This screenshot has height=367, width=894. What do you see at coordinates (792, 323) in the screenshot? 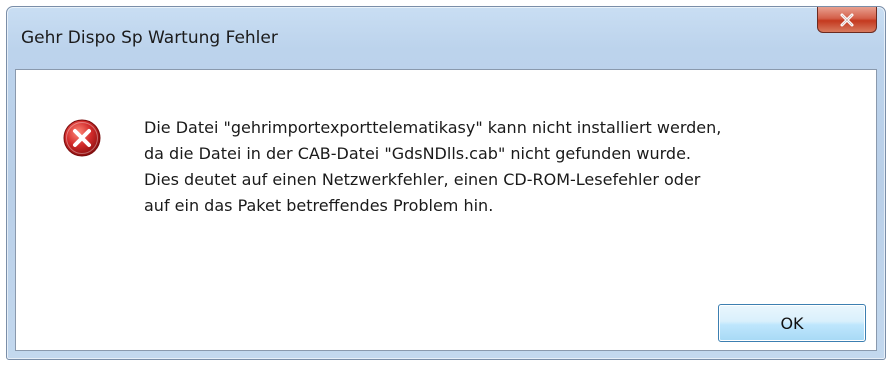
I see `ok-button: OK` at bounding box center [792, 323].